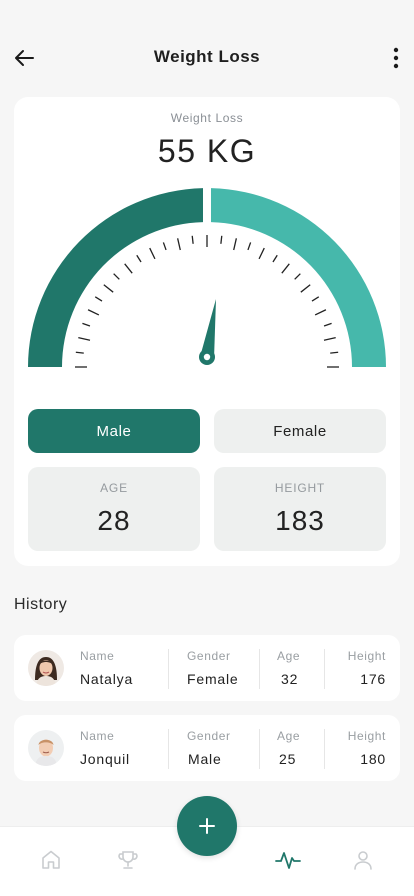 The width and height of the screenshot is (414, 896). I want to click on height-column: Height 176, so click(363, 668).